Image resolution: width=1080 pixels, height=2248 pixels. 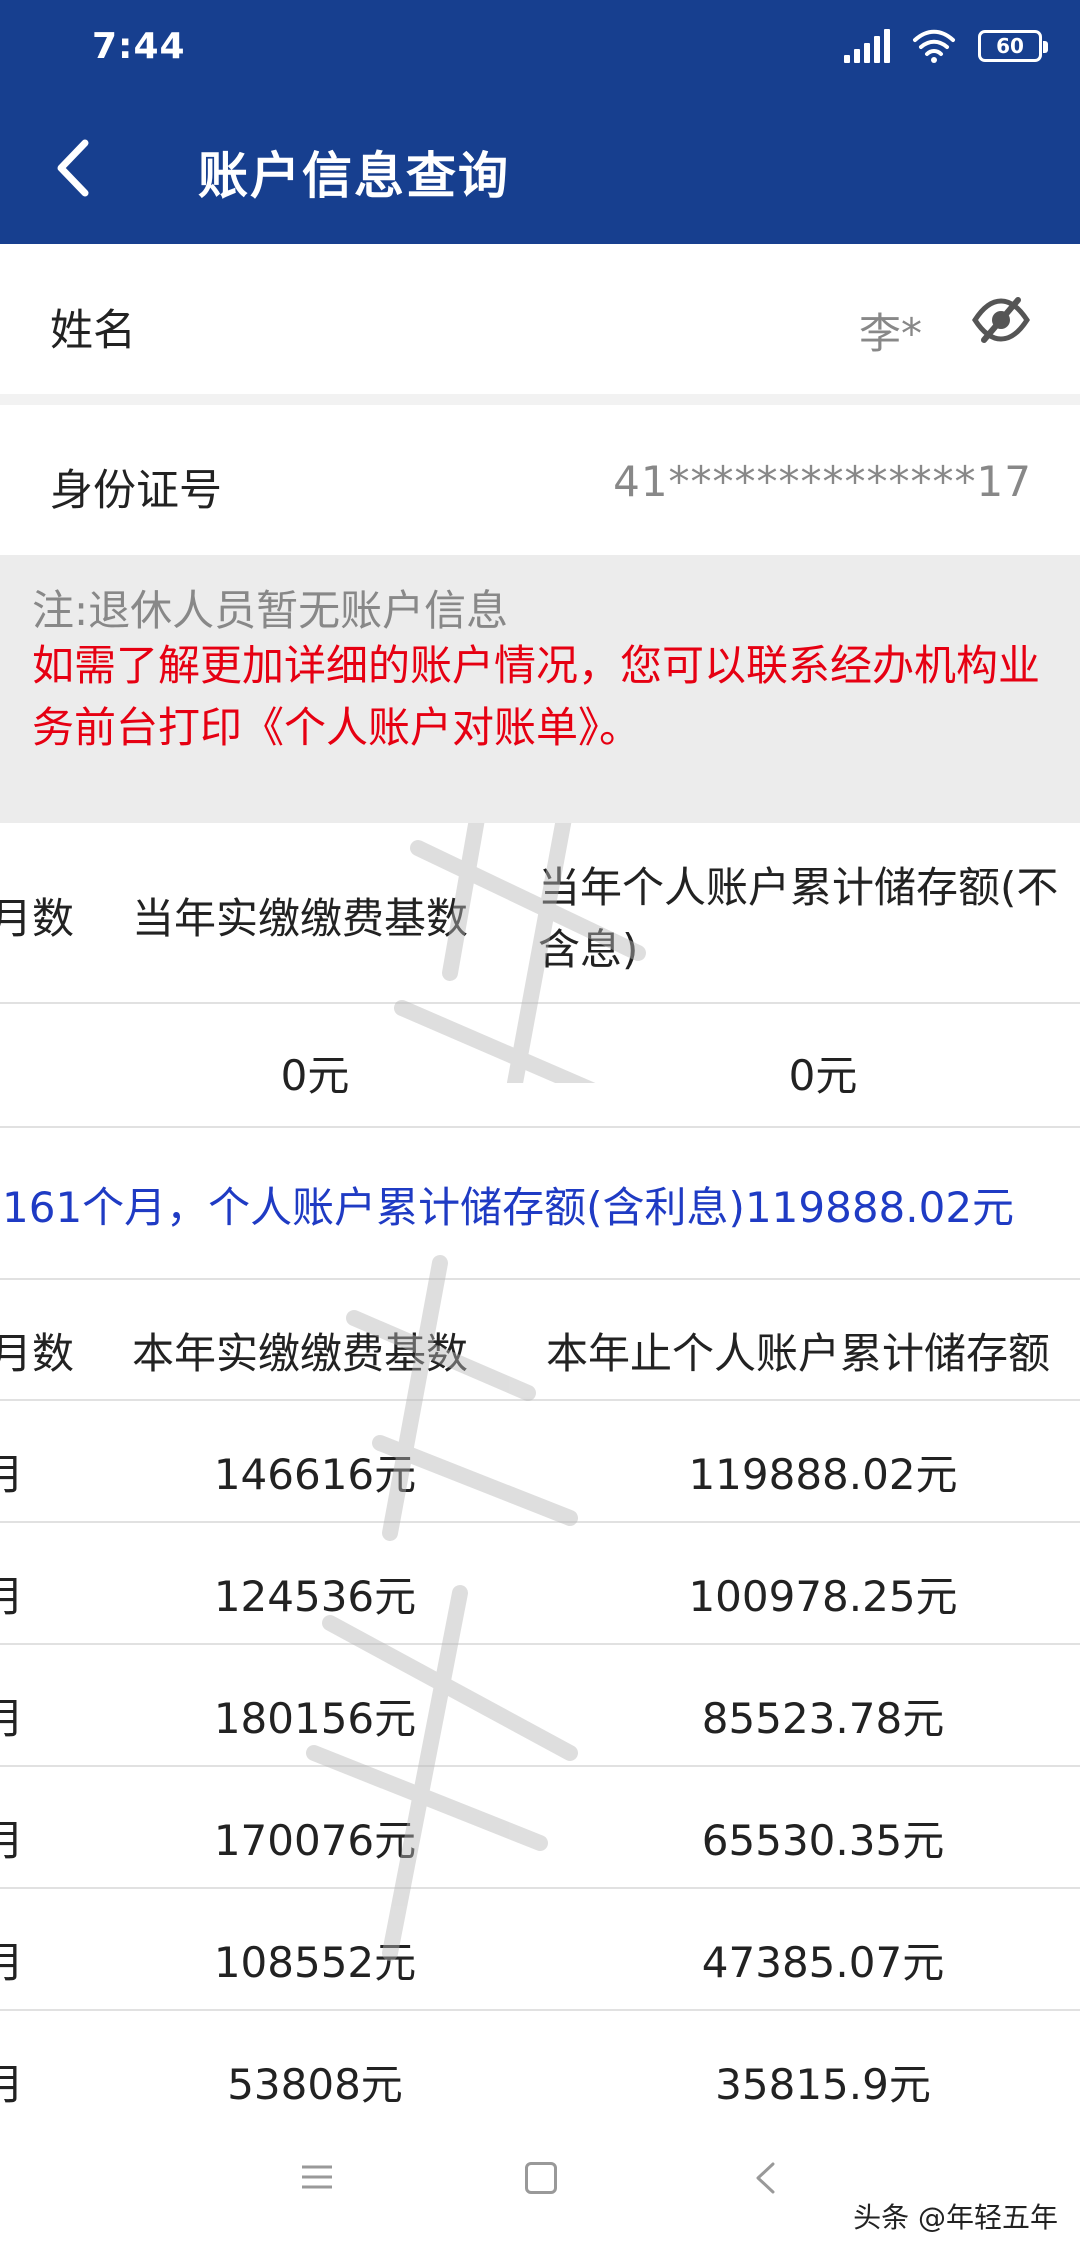 What do you see at coordinates (507, 1207) in the screenshot?
I see `total-summary: 费161个月，个人账户累计储存额(含利息)119888.02元` at bounding box center [507, 1207].